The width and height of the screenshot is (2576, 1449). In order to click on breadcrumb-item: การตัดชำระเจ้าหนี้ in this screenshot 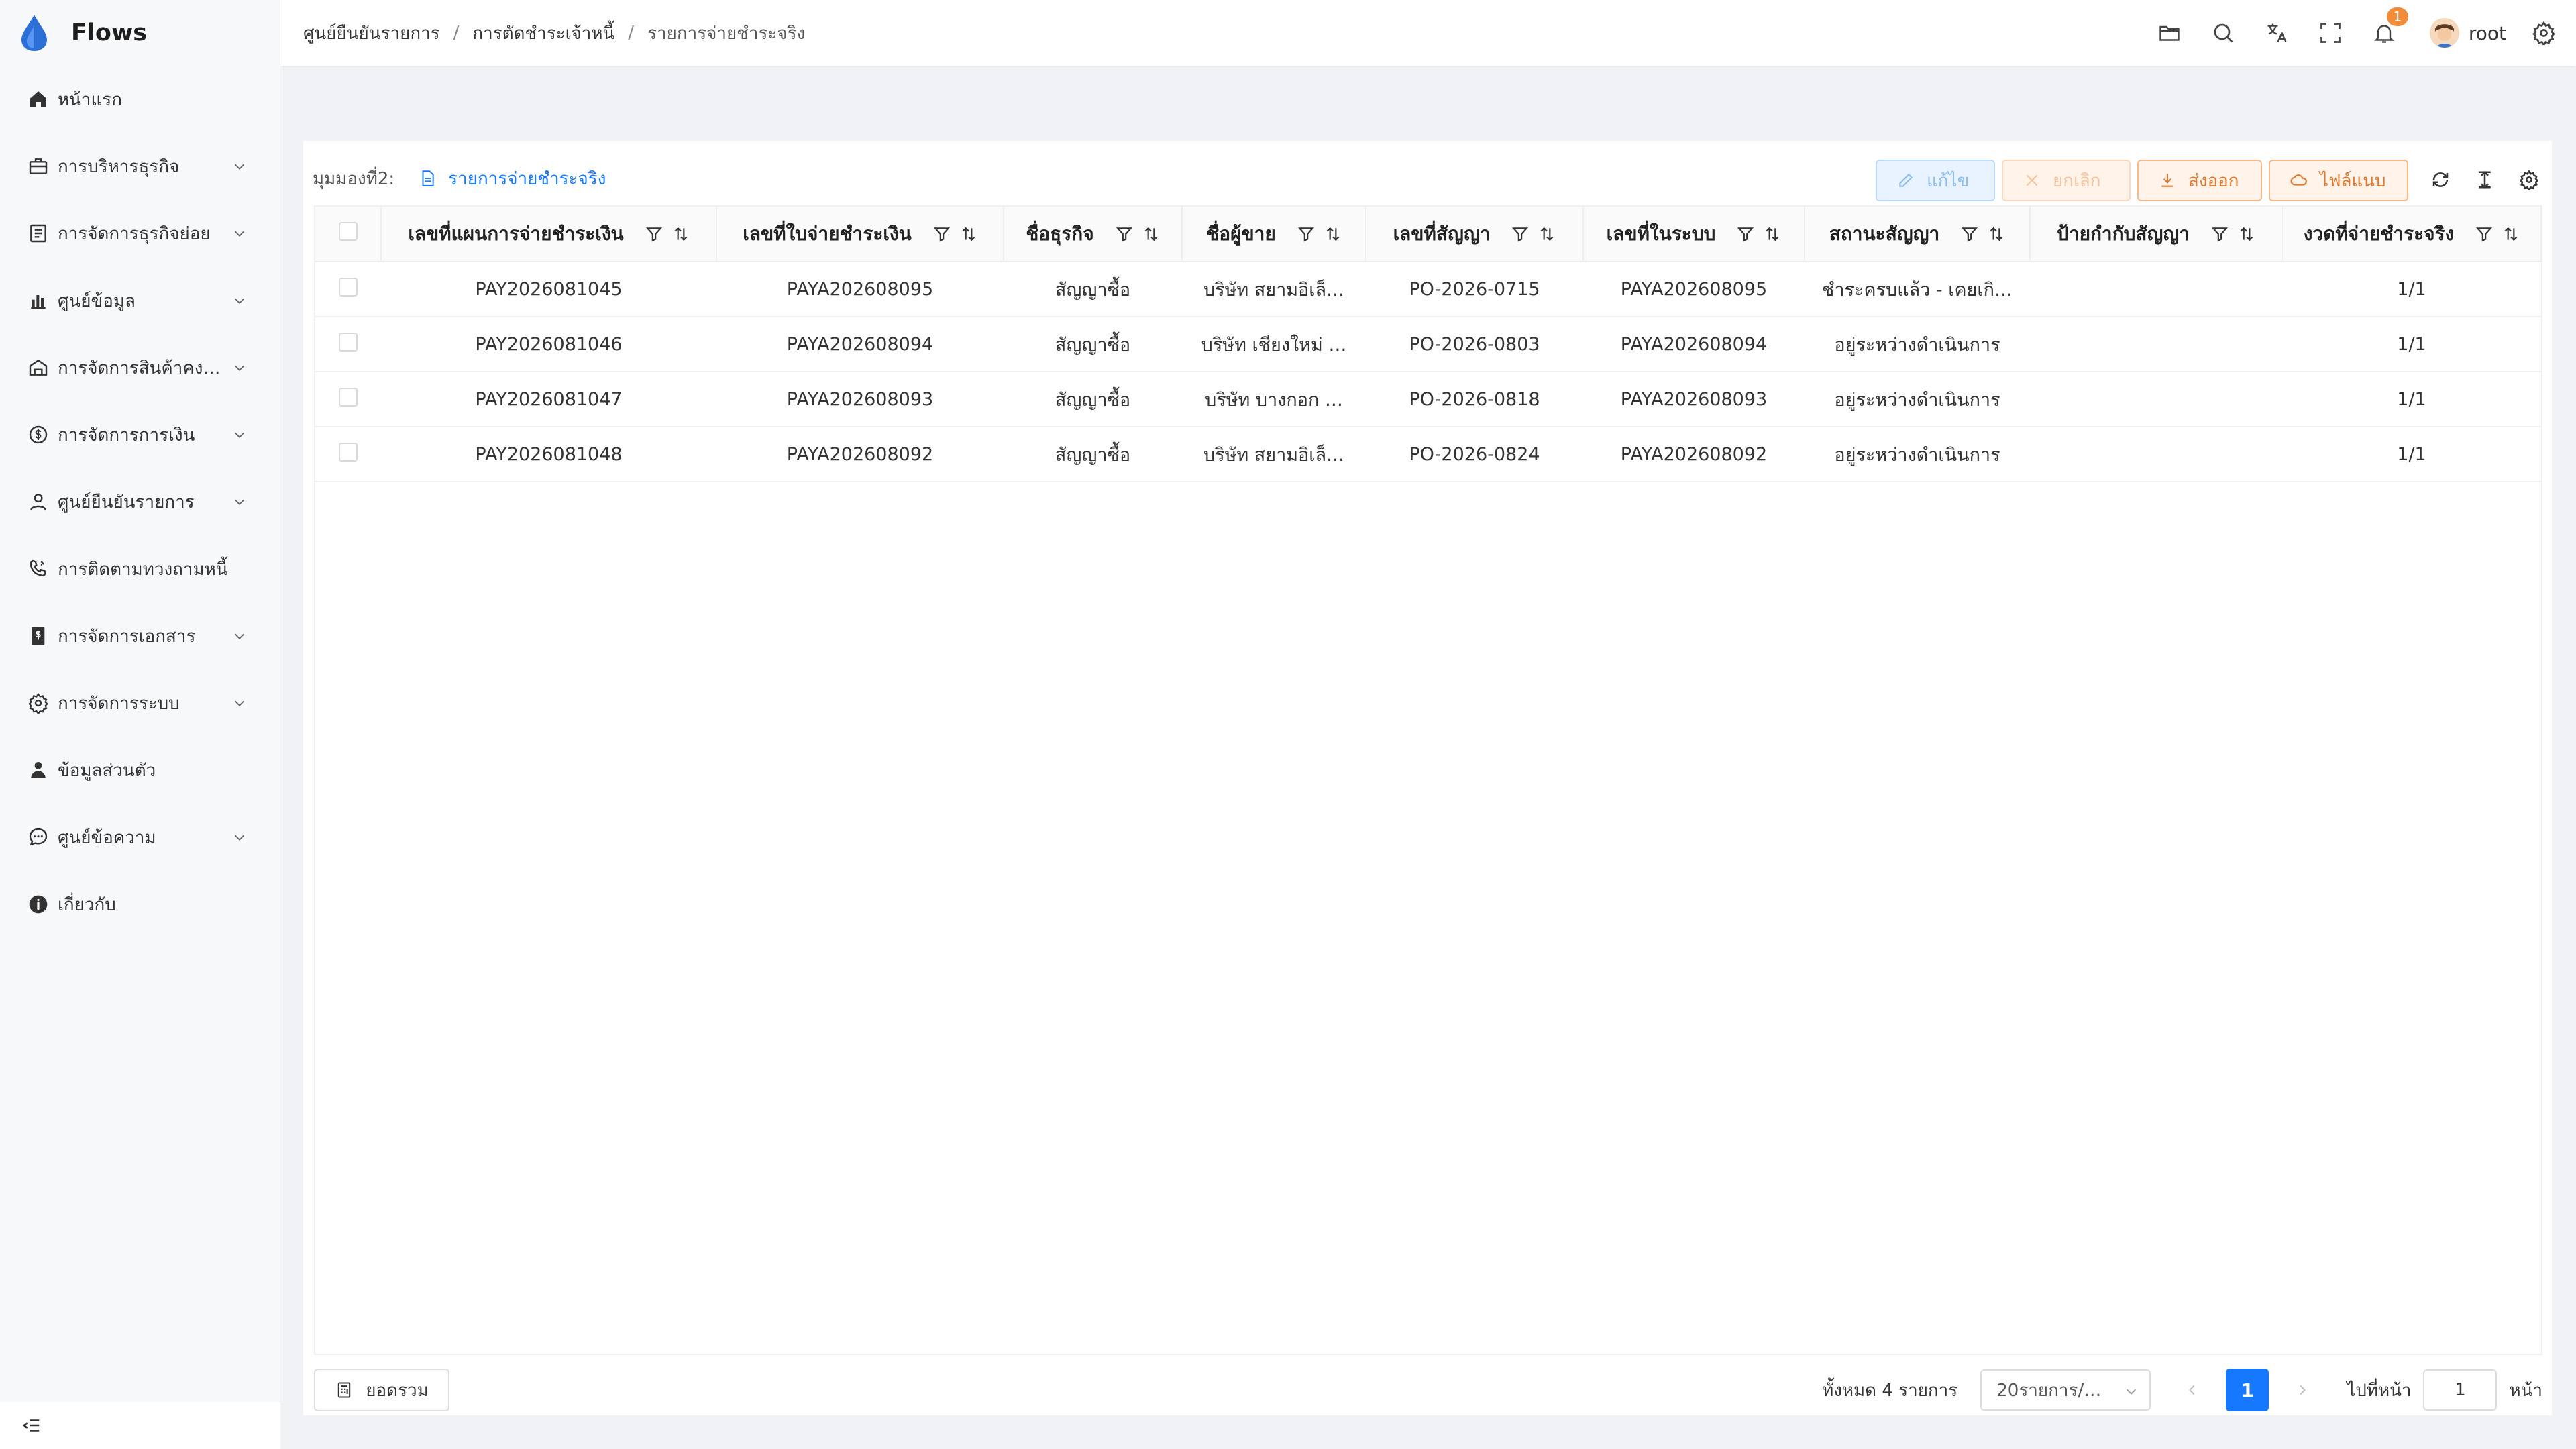, I will do `click(543, 33)`.